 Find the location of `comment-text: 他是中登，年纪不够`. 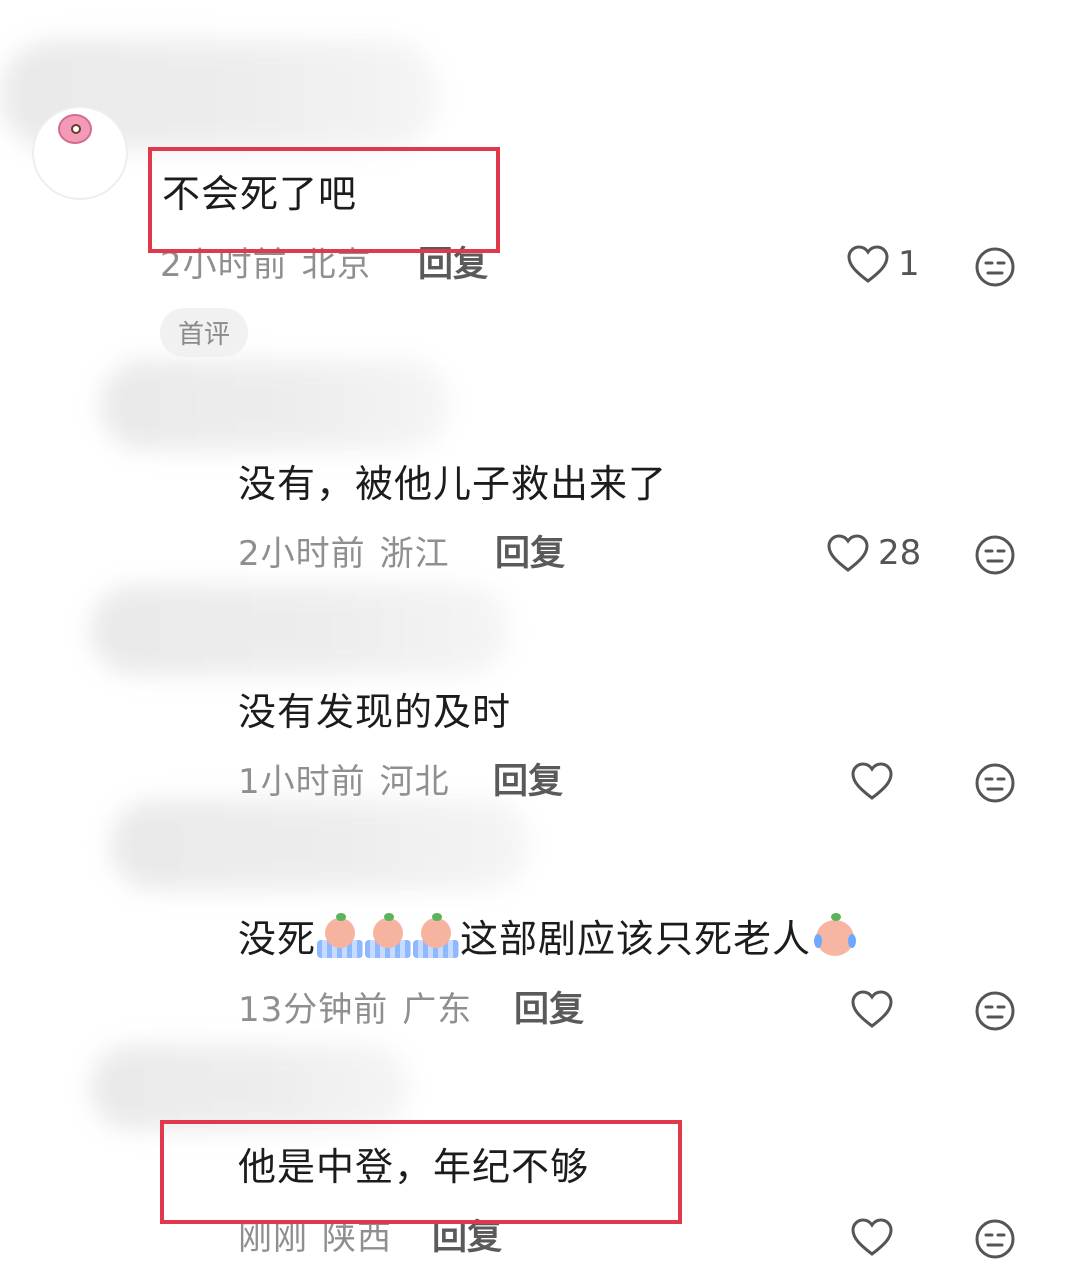

comment-text: 他是中登，年纪不够 is located at coordinates (414, 1167).